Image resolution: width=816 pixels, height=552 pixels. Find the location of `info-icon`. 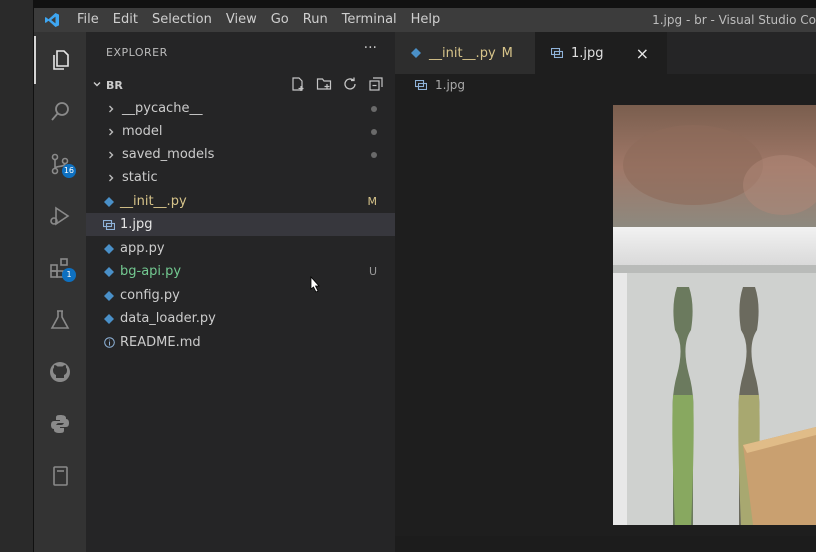

info-icon is located at coordinates (109, 342).